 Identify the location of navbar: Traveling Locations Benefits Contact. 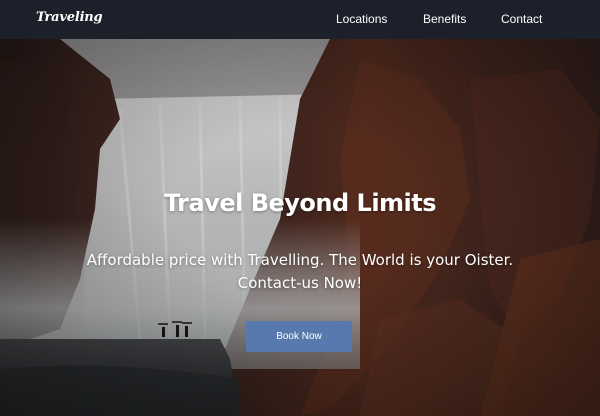
(300, 19).